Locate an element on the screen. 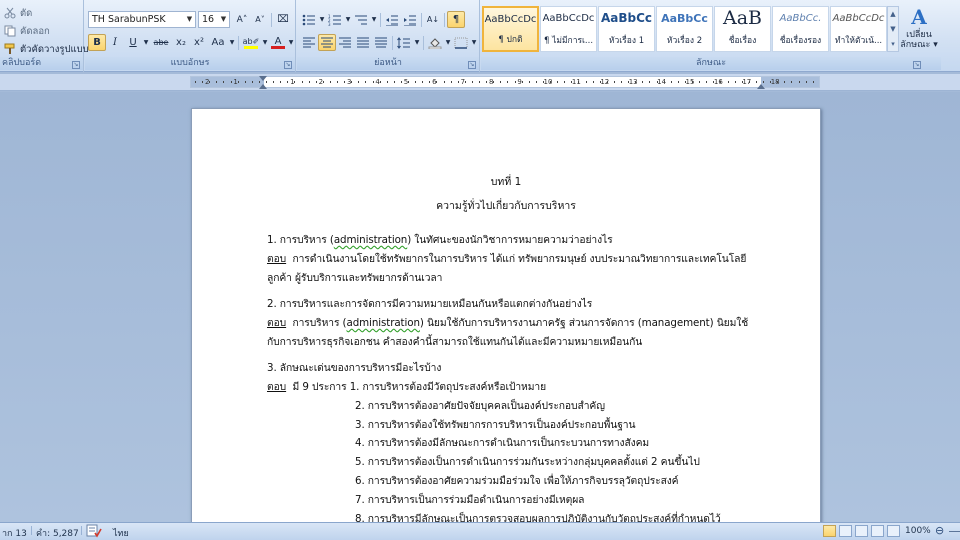  show-formatting-marks-button: ¶ is located at coordinates (456, 19).